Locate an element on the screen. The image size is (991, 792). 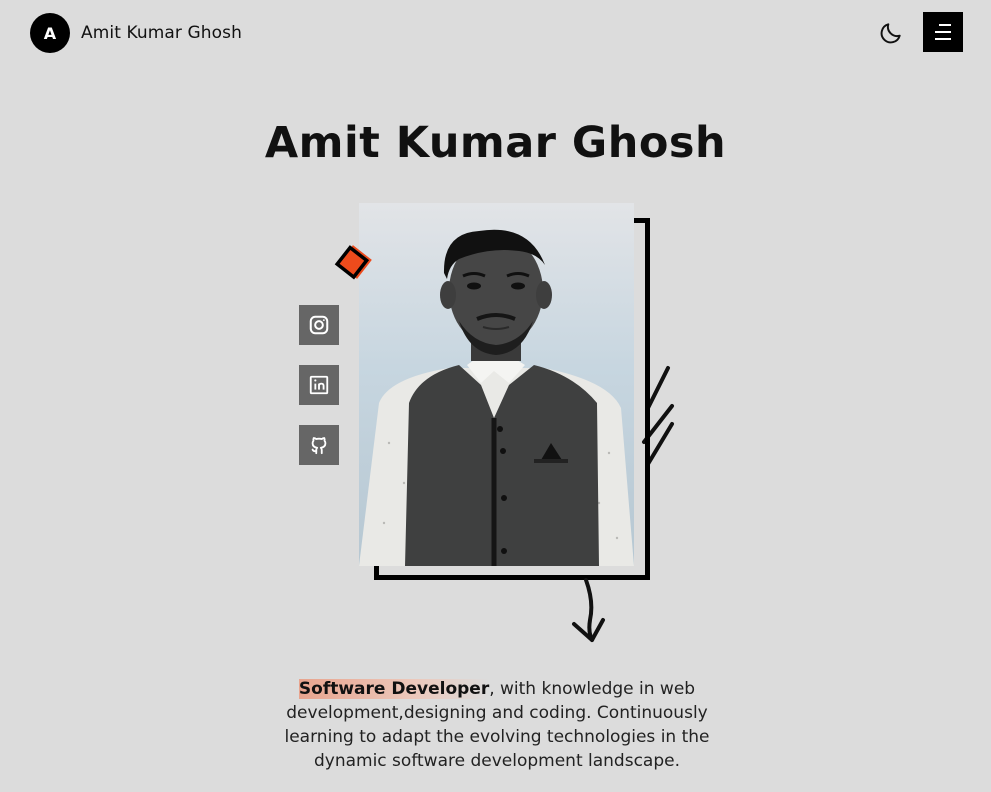
brand-link: A Amit Kumar Ghosh is located at coordinates (136, 33).